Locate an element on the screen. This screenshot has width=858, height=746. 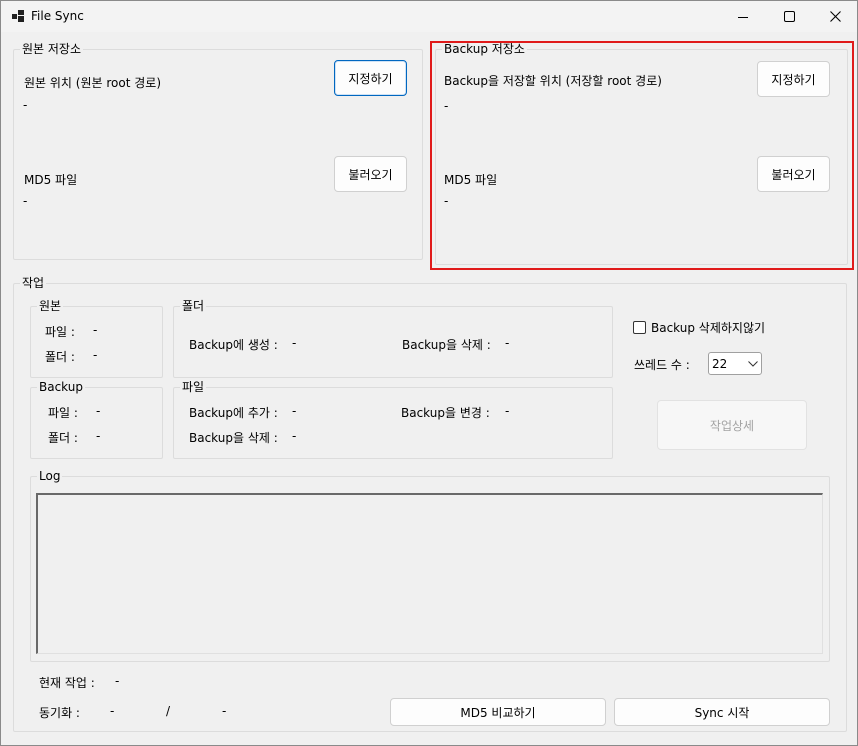
no-delete-label: Backup 삭제하지않기 is located at coordinates (708, 327).